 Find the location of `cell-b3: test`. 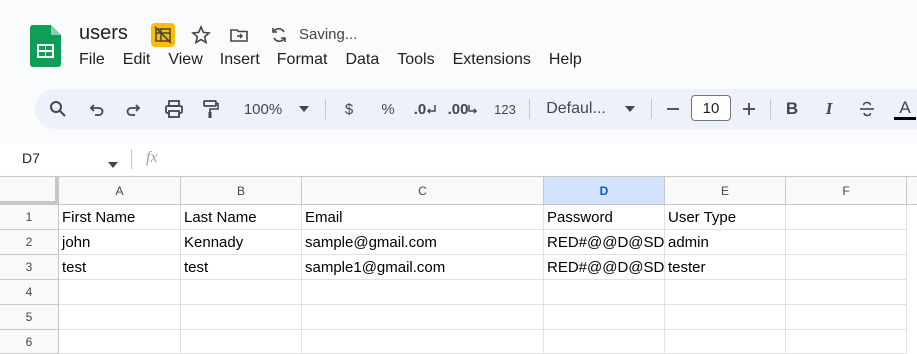

cell-b3: test is located at coordinates (241, 267).